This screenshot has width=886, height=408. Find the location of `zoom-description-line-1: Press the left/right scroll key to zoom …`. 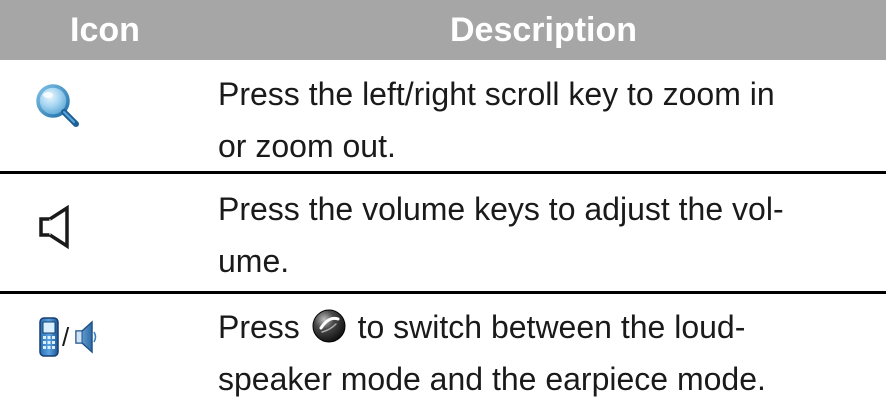

zoom-description-line-1: Press the left/right scroll key to zoom … is located at coordinates (496, 94).